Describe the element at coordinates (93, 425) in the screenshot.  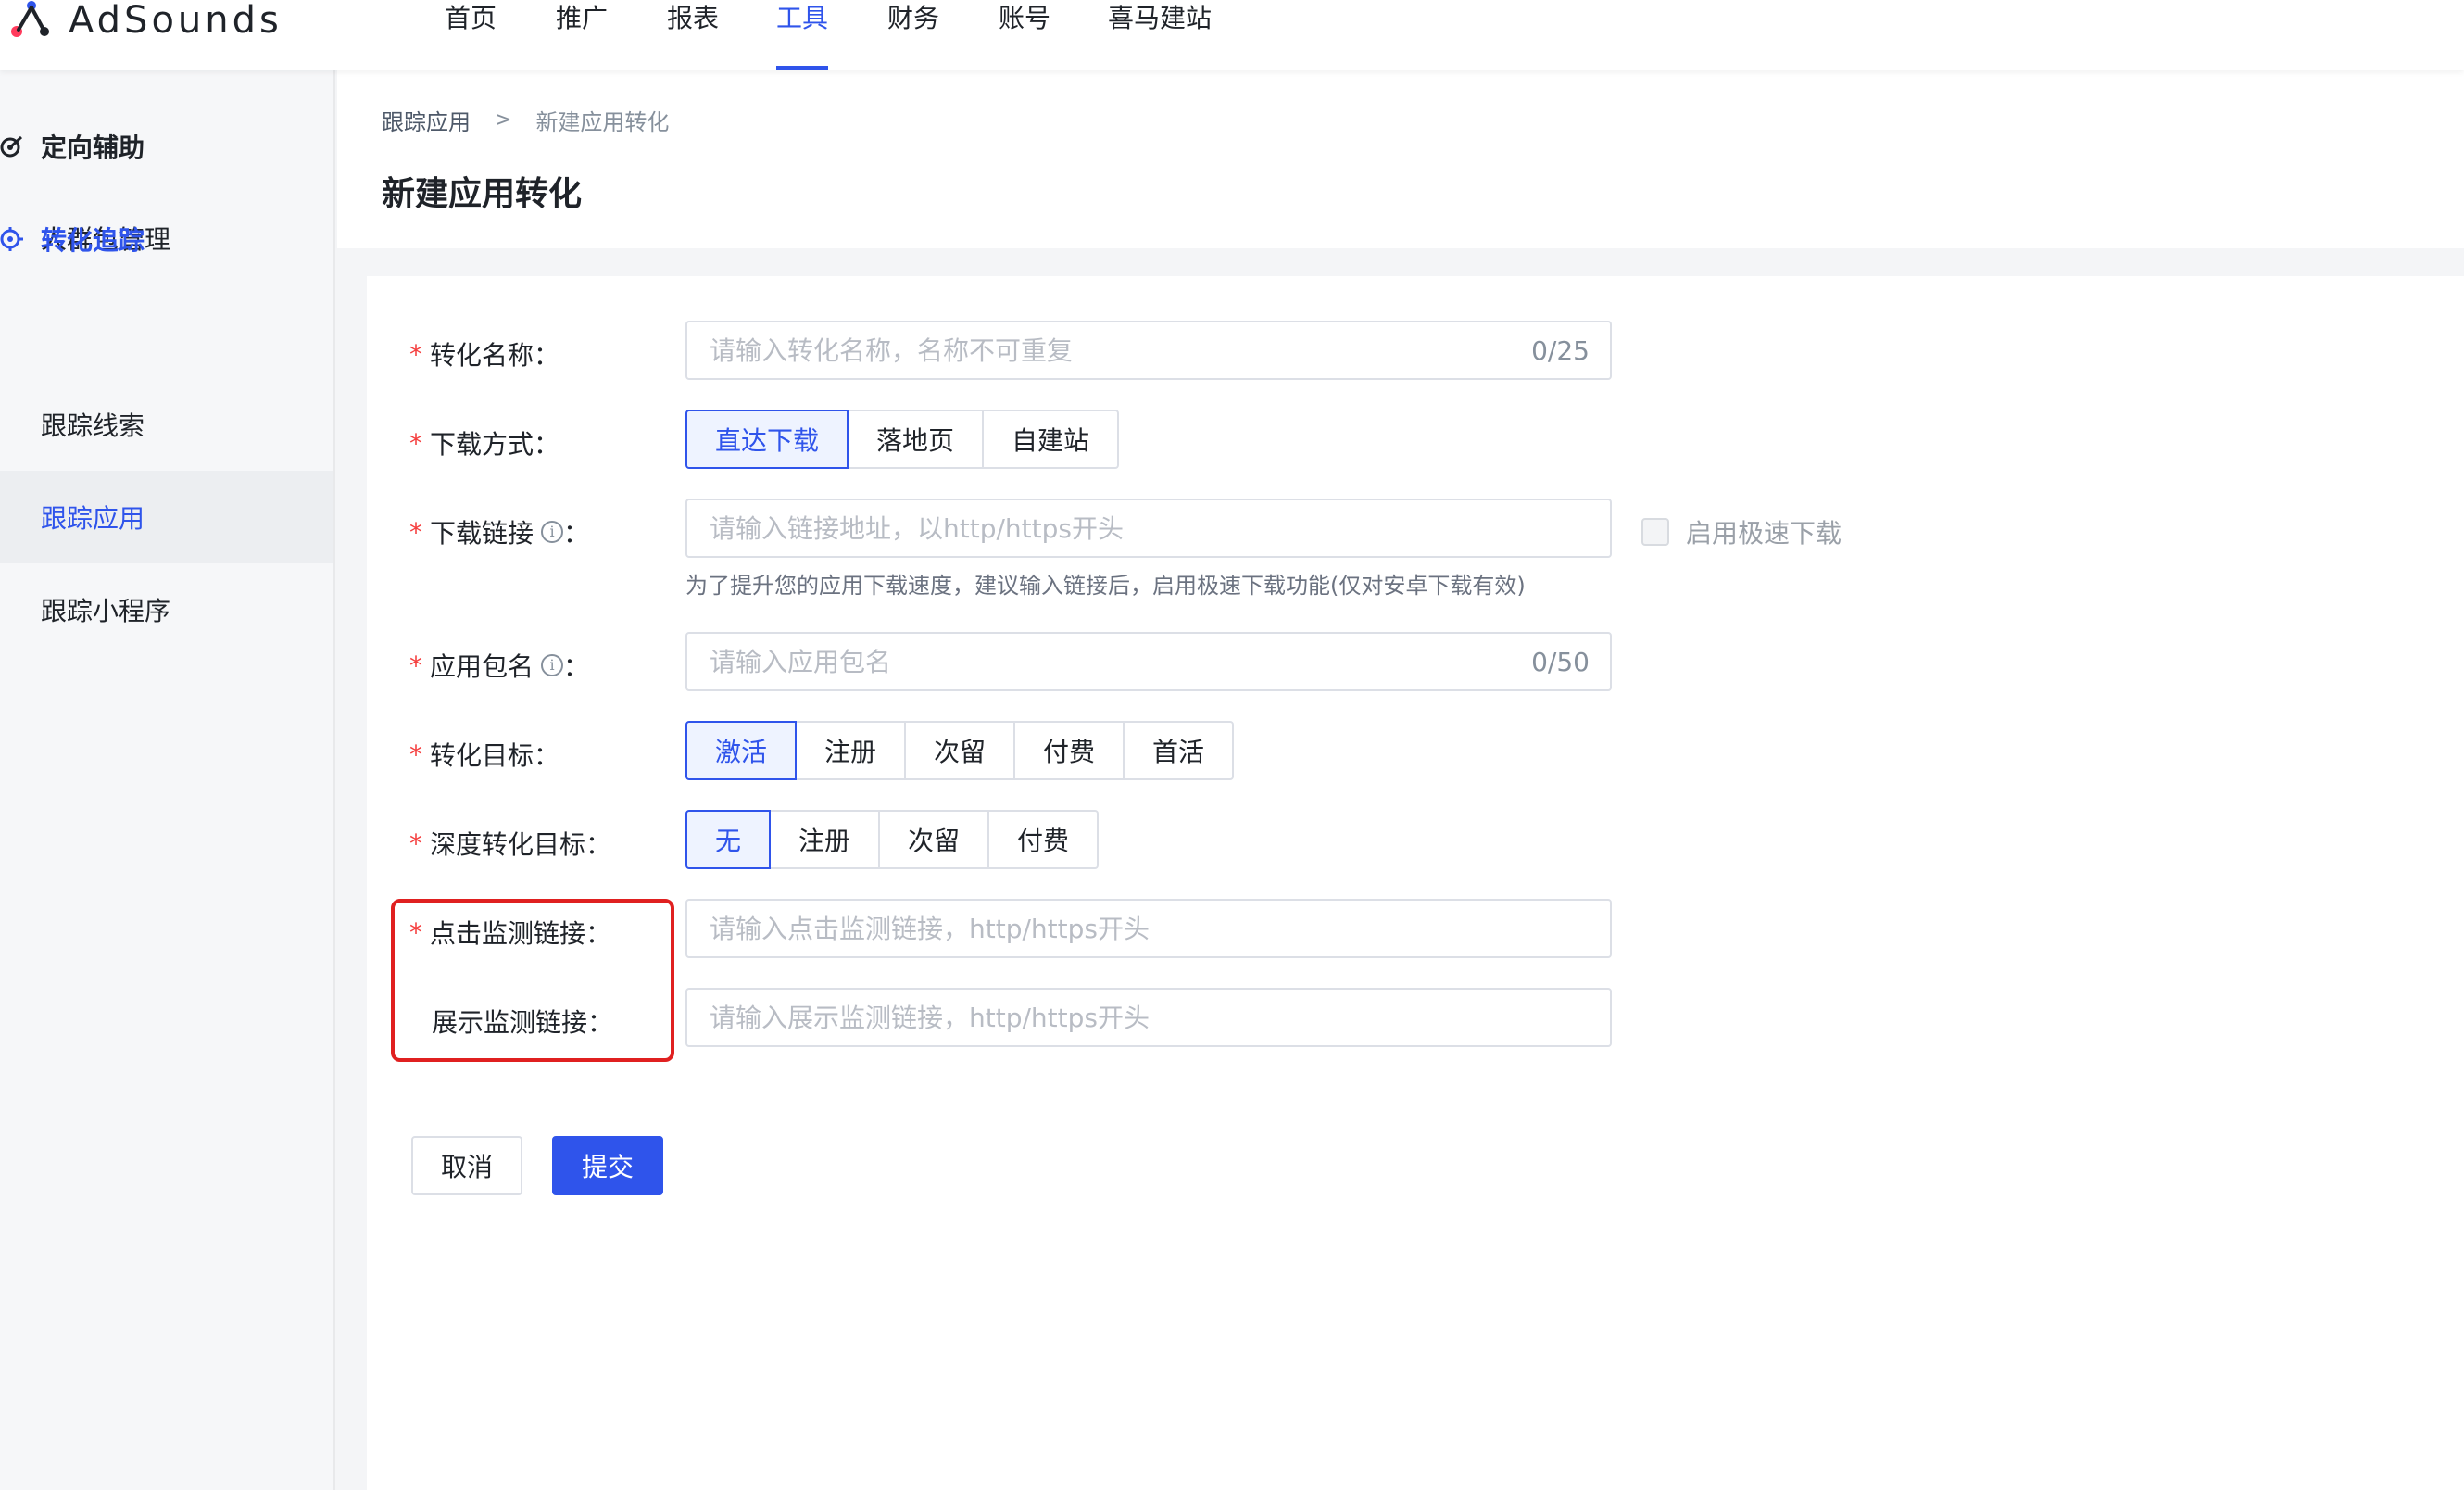
I see `sidebar-item-label: 跟踪线索` at that location.